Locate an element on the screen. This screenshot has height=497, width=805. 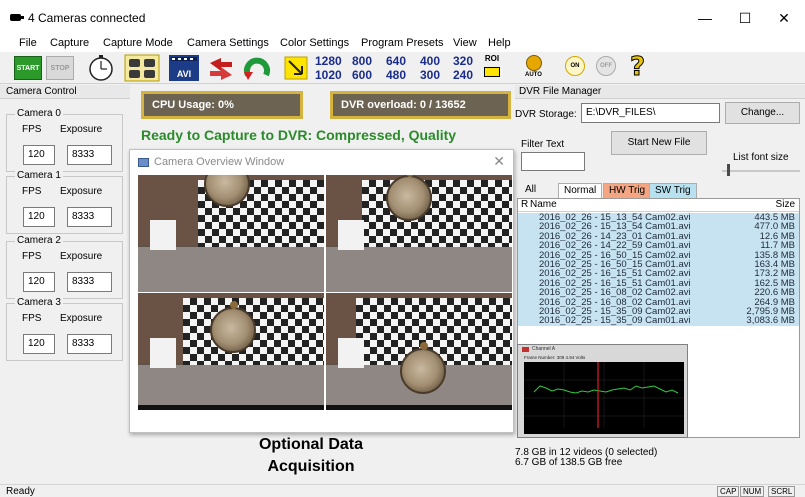
camera-3-exposure-input: 8333 is located at coordinates (89, 344).